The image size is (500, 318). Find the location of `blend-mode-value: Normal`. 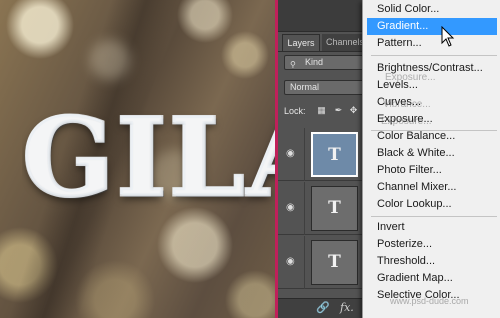

blend-mode-value: Normal is located at coordinates (305, 87).